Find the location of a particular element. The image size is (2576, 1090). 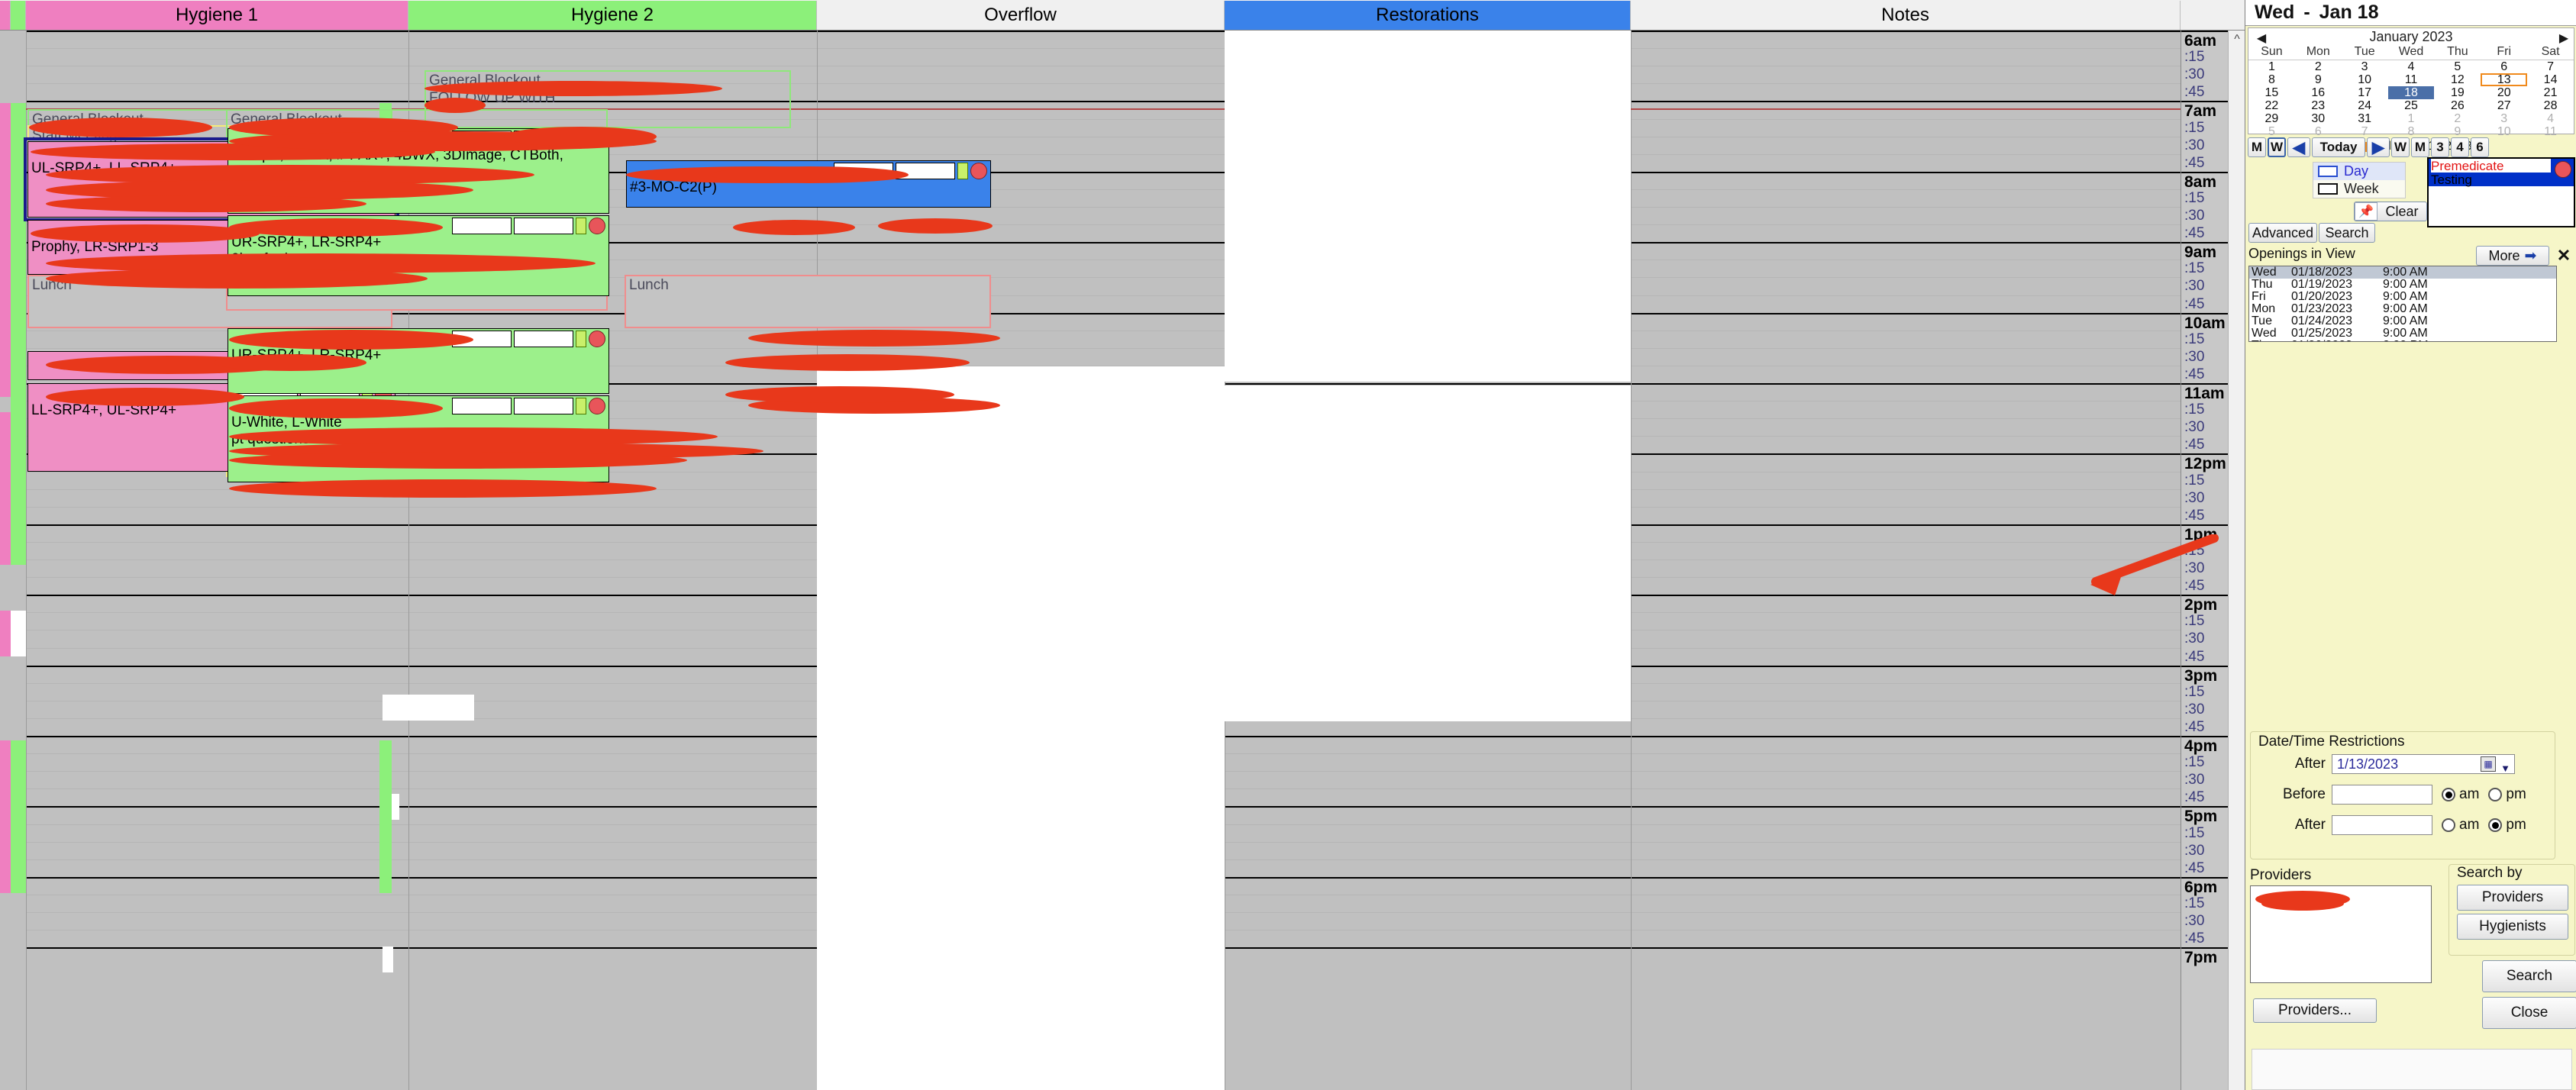

calendar-nav-button-row: M W ◀ Today ▶ W M 3 4 6 is located at coordinates (2411, 147).